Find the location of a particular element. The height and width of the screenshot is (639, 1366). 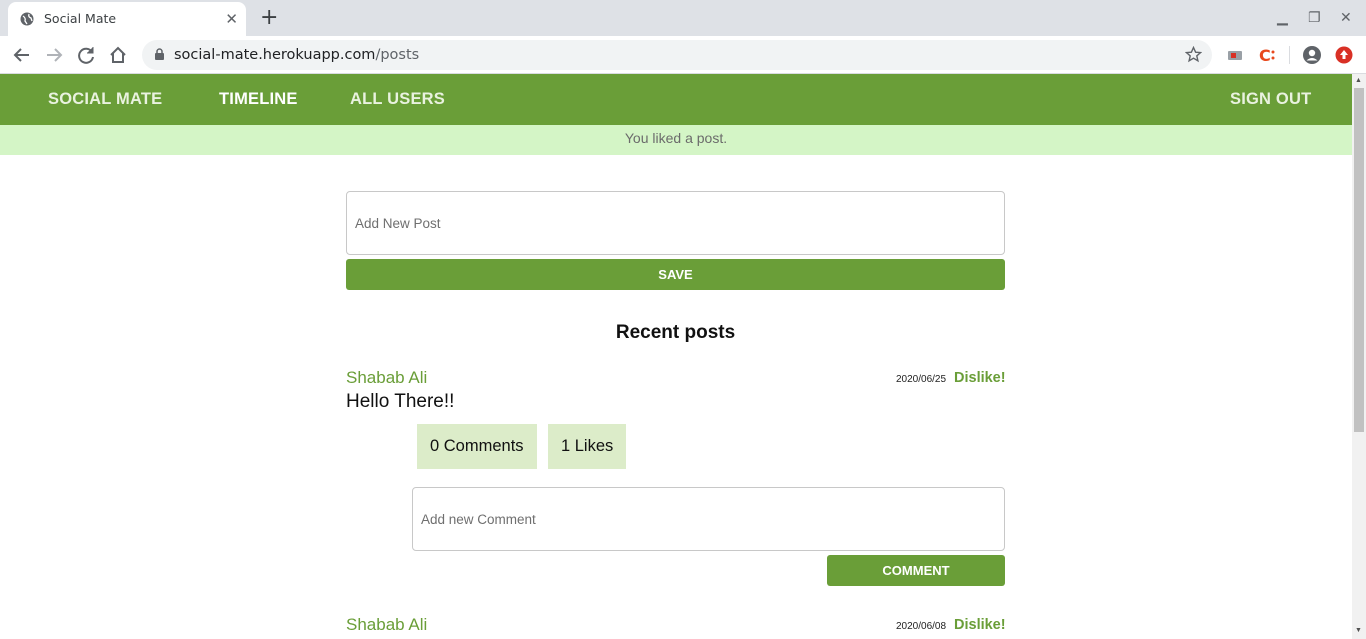

minimize-icon: ▁ is located at coordinates (1282, 18).